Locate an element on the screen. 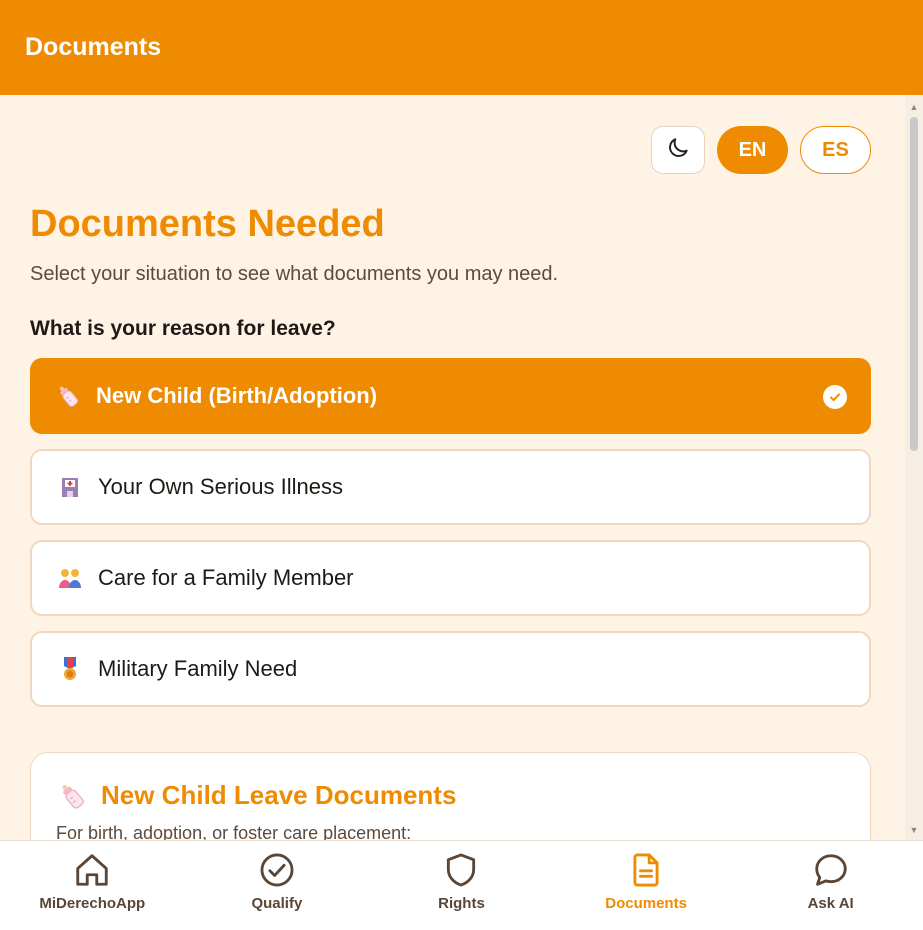 The image size is (923, 930). military-medal-icon is located at coordinates (70, 669).